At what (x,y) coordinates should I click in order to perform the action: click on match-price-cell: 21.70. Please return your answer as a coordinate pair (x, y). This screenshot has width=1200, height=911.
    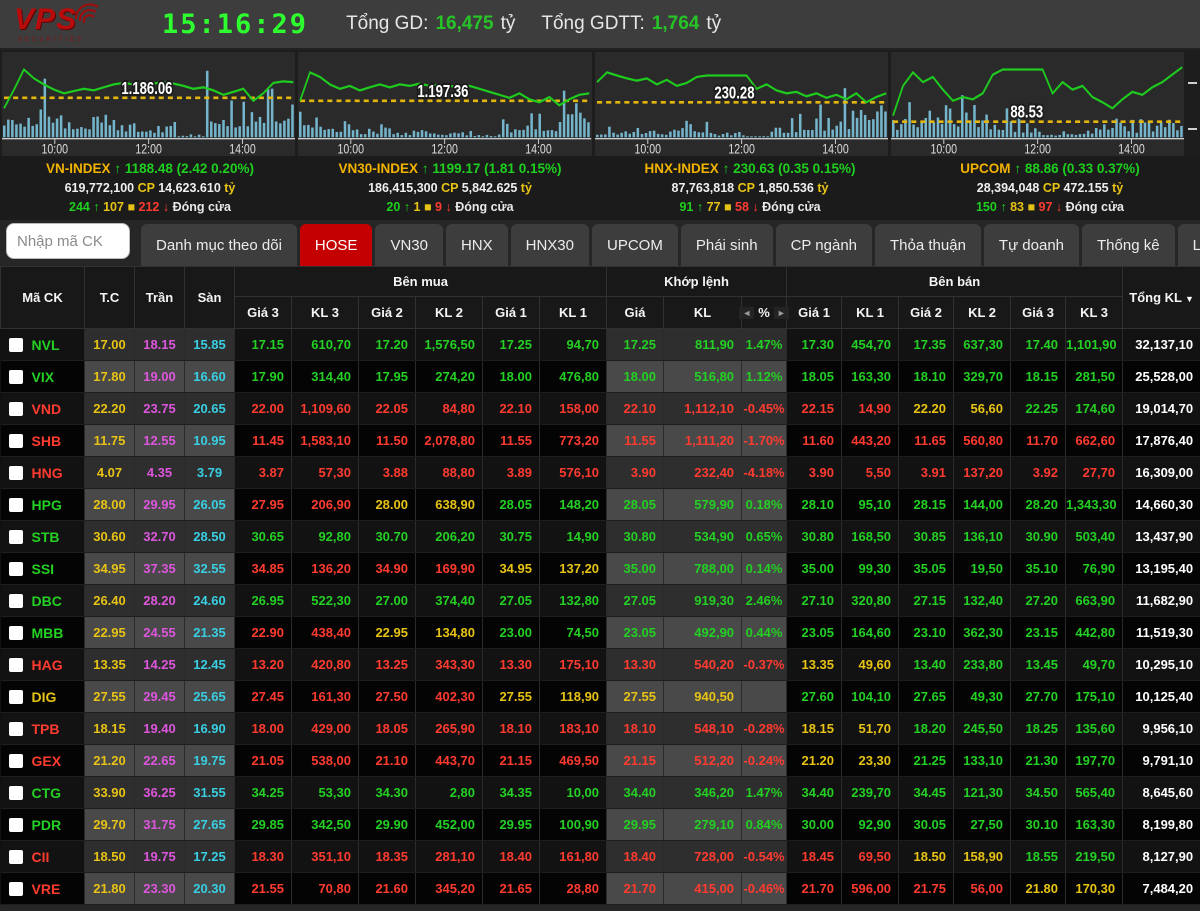
    Looking at the image, I should click on (635, 888).